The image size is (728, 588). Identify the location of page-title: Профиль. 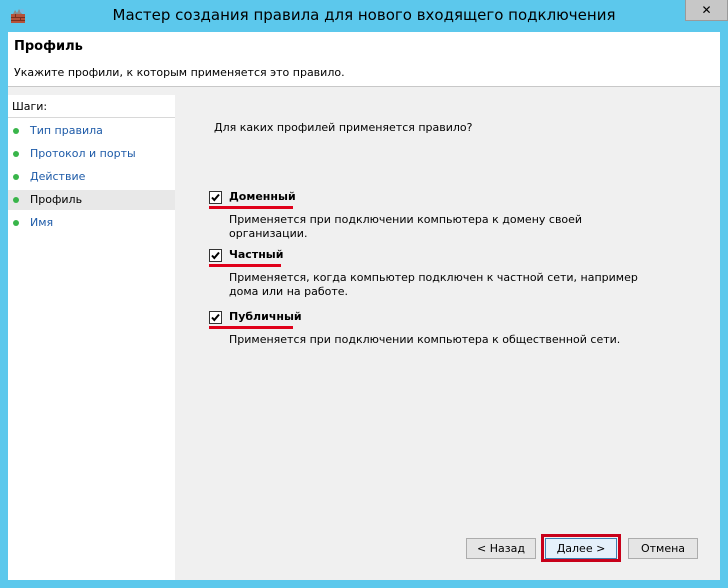
(48, 46).